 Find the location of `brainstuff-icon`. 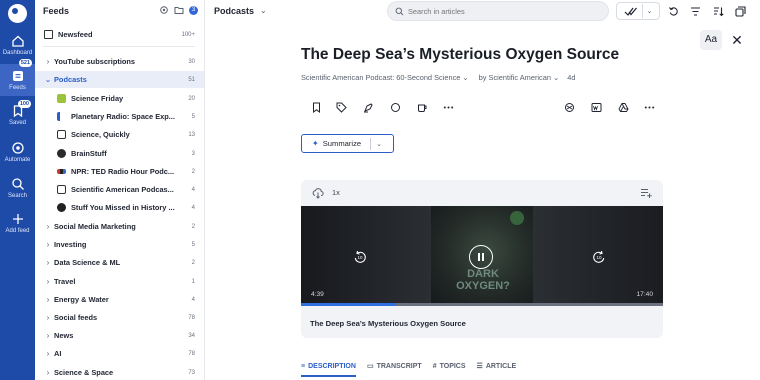

brainstuff-icon is located at coordinates (61, 153).